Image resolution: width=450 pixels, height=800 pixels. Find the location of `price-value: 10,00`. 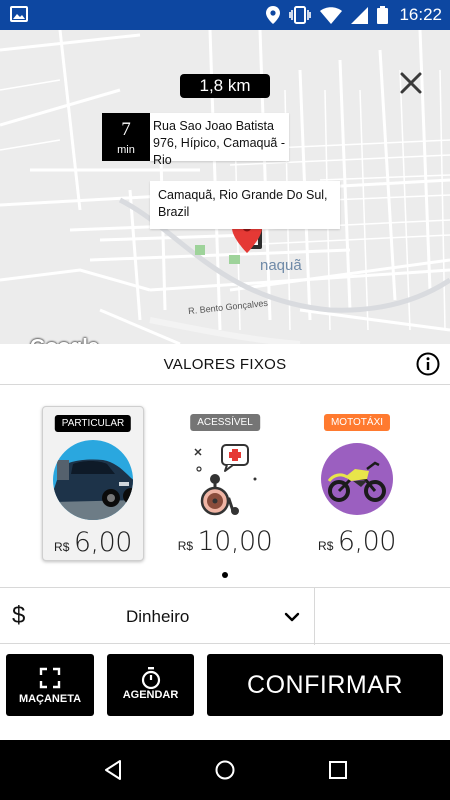

price-value: 10,00 is located at coordinates (235, 541).